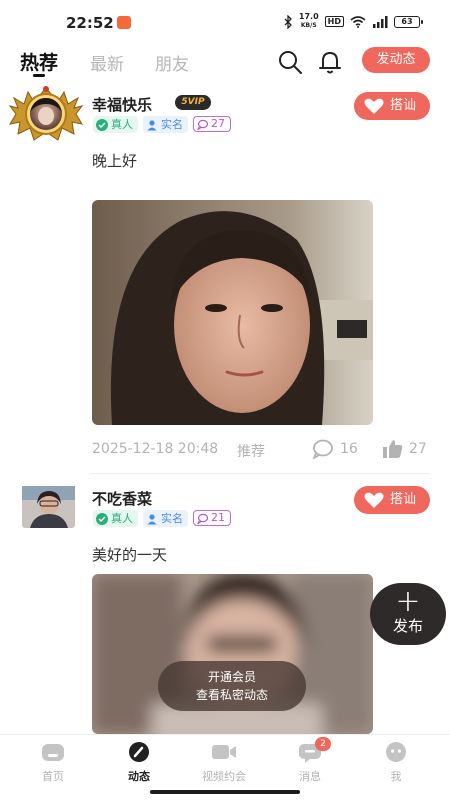 The image size is (450, 800). What do you see at coordinates (139, 776) in the screenshot?
I see `nav-moments-label: 动态` at bounding box center [139, 776].